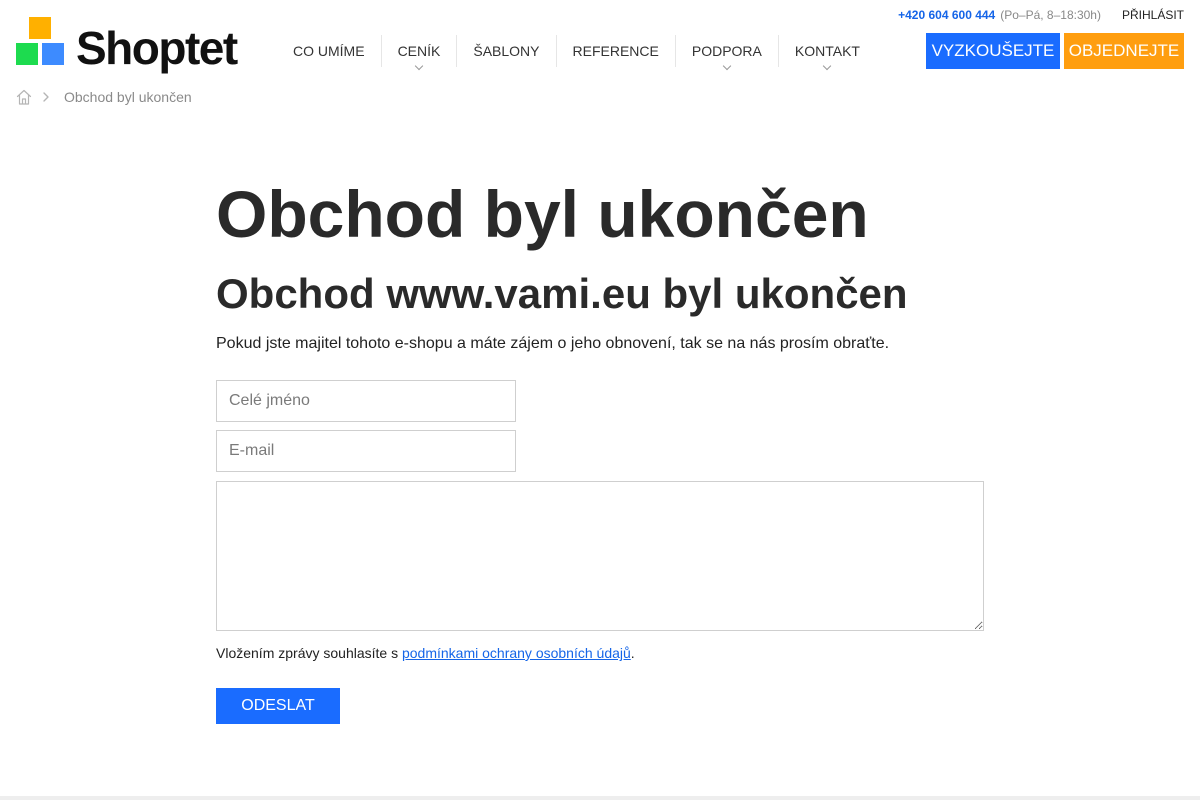 The image size is (1200, 800). What do you see at coordinates (1124, 51) in the screenshot?
I see `order-button: OBJEDNEJTE` at bounding box center [1124, 51].